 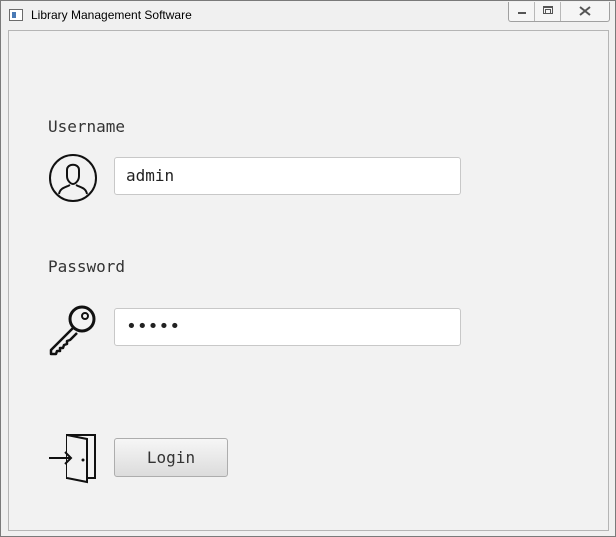 What do you see at coordinates (16, 15) in the screenshot?
I see `app-icon` at bounding box center [16, 15].